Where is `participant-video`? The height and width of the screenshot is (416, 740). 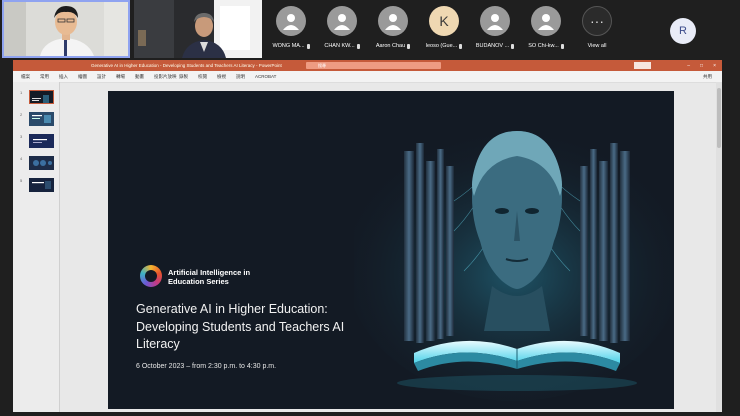
participant-video is located at coordinates (198, 29).